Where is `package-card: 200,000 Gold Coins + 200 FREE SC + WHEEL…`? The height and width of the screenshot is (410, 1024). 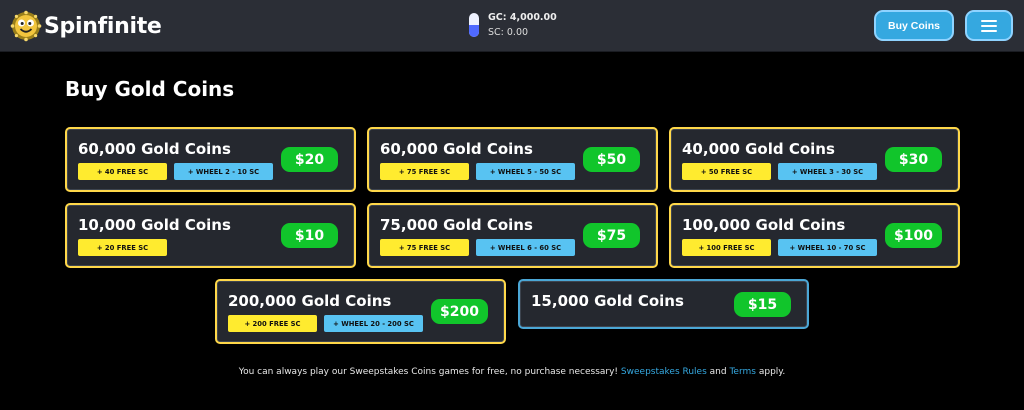
package-card: 200,000 Gold Coins + 200 FREE SC + WHEEL… is located at coordinates (360, 311).